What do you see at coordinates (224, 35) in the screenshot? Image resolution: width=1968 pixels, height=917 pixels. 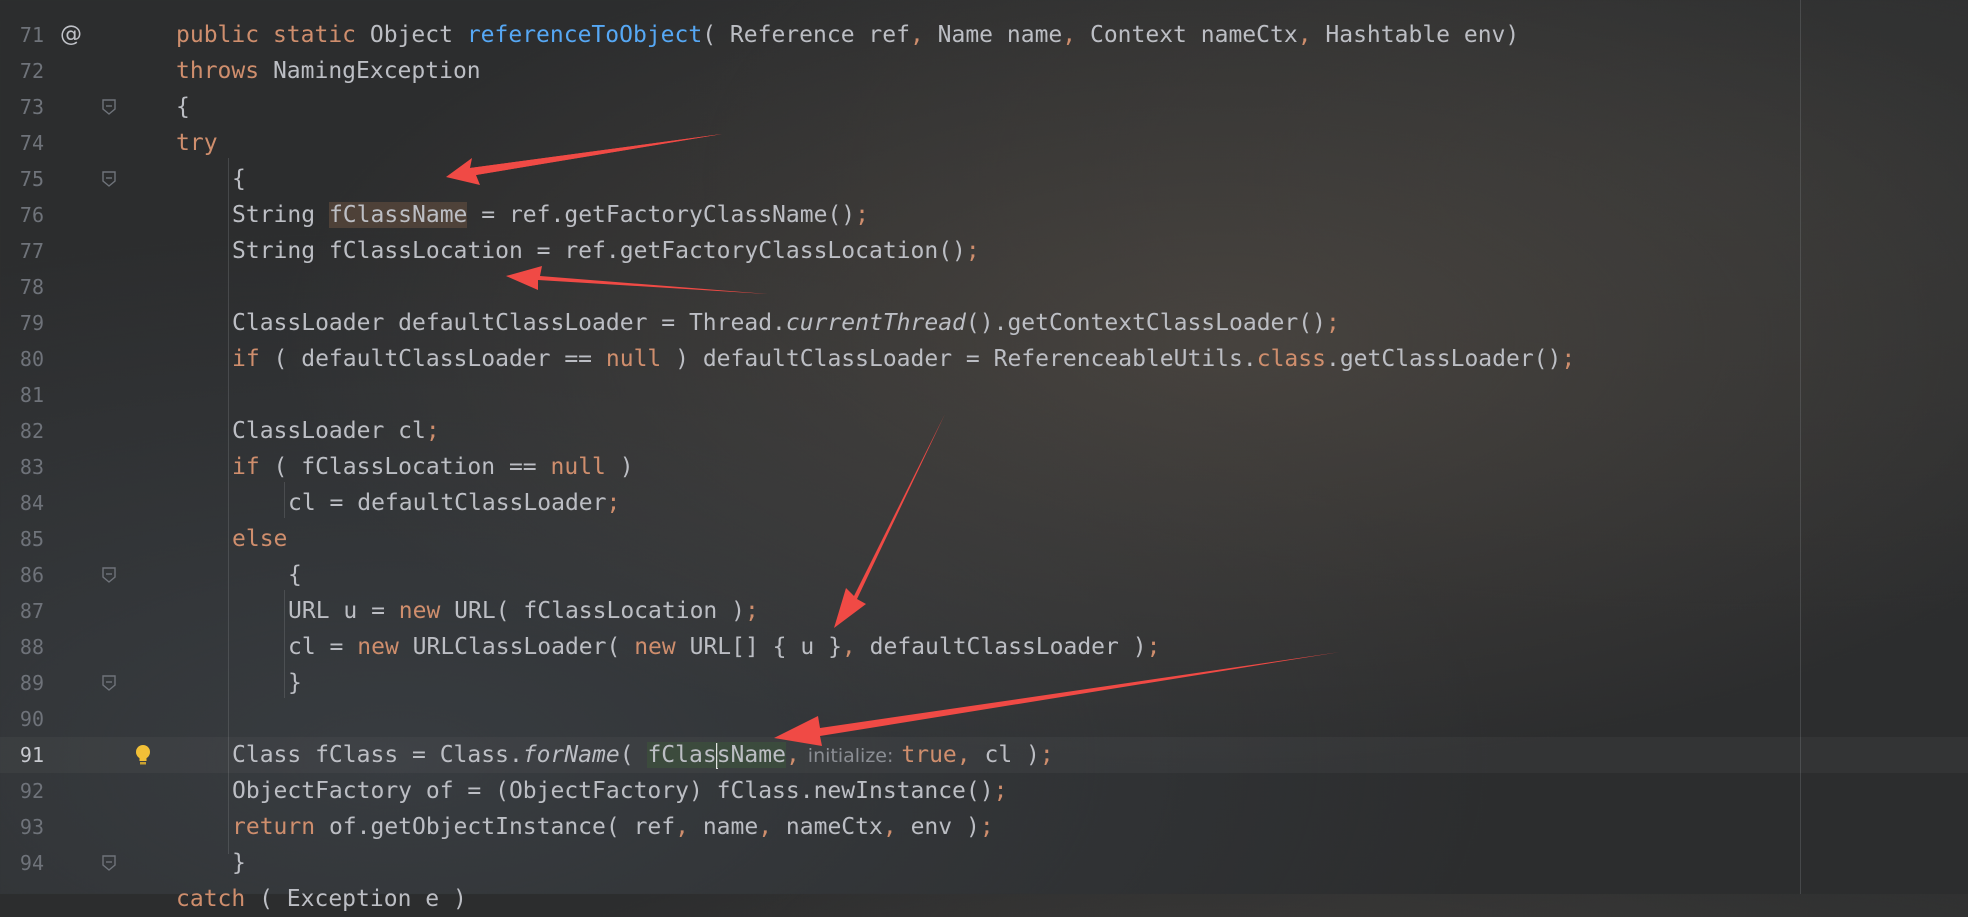 I see `code-token: public` at bounding box center [224, 35].